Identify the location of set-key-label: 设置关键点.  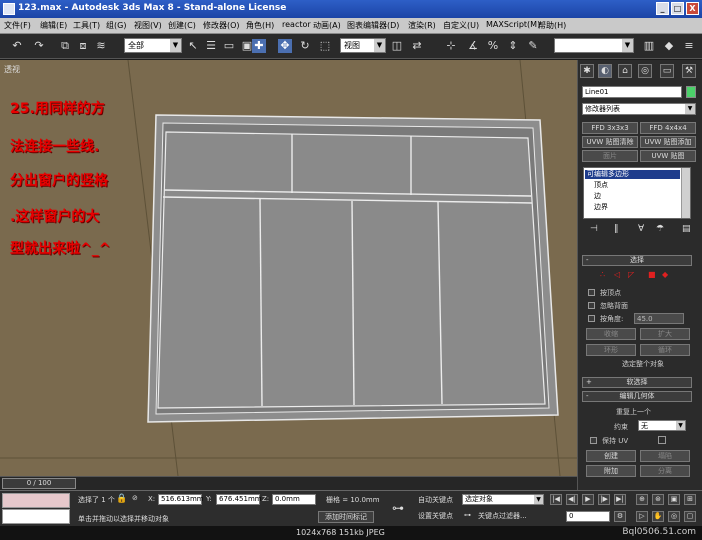
(435, 516).